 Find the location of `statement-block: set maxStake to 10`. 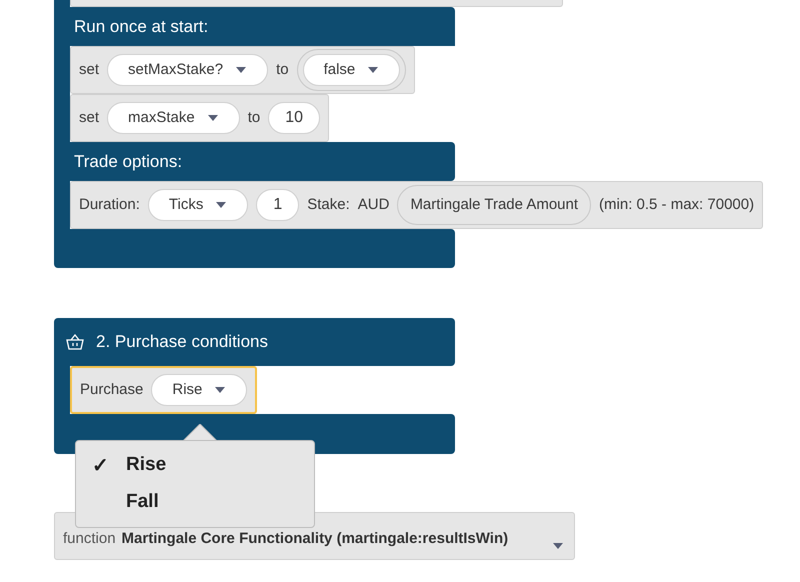

statement-block: set maxStake to 10 is located at coordinates (200, 118).